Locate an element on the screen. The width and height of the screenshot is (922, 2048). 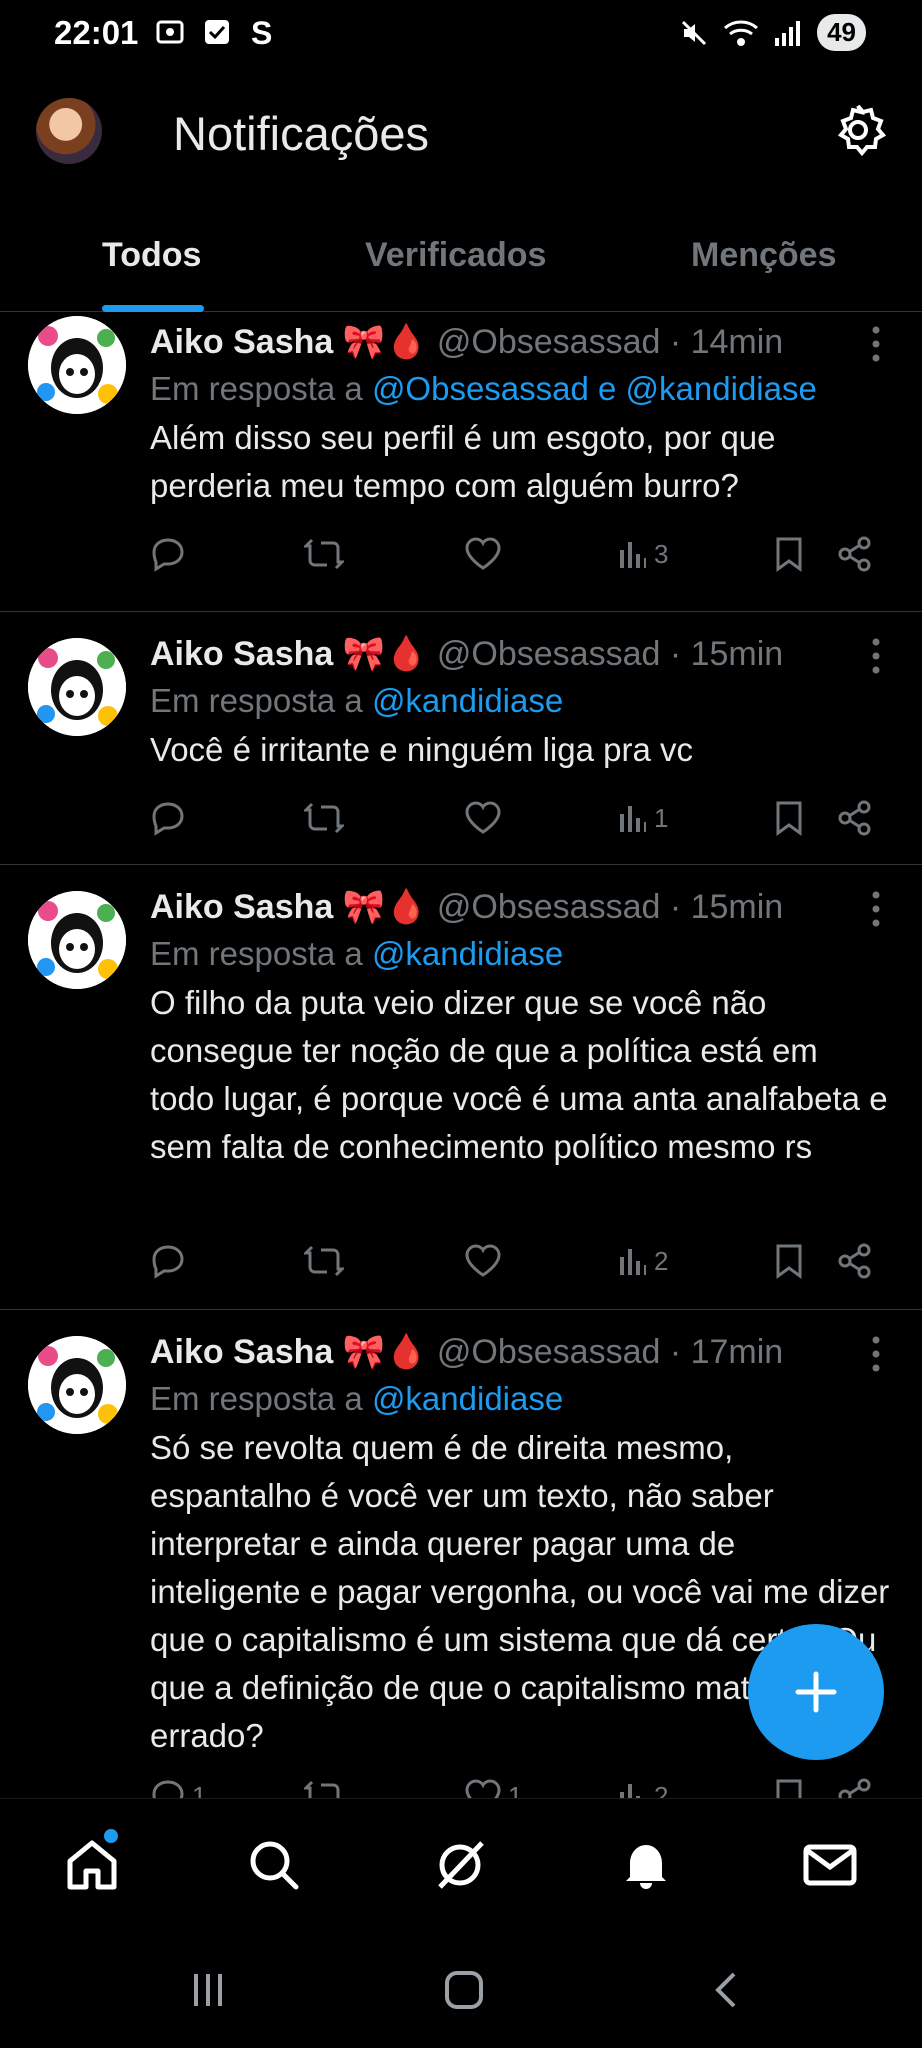
screenshot-icon is located at coordinates (170, 32).